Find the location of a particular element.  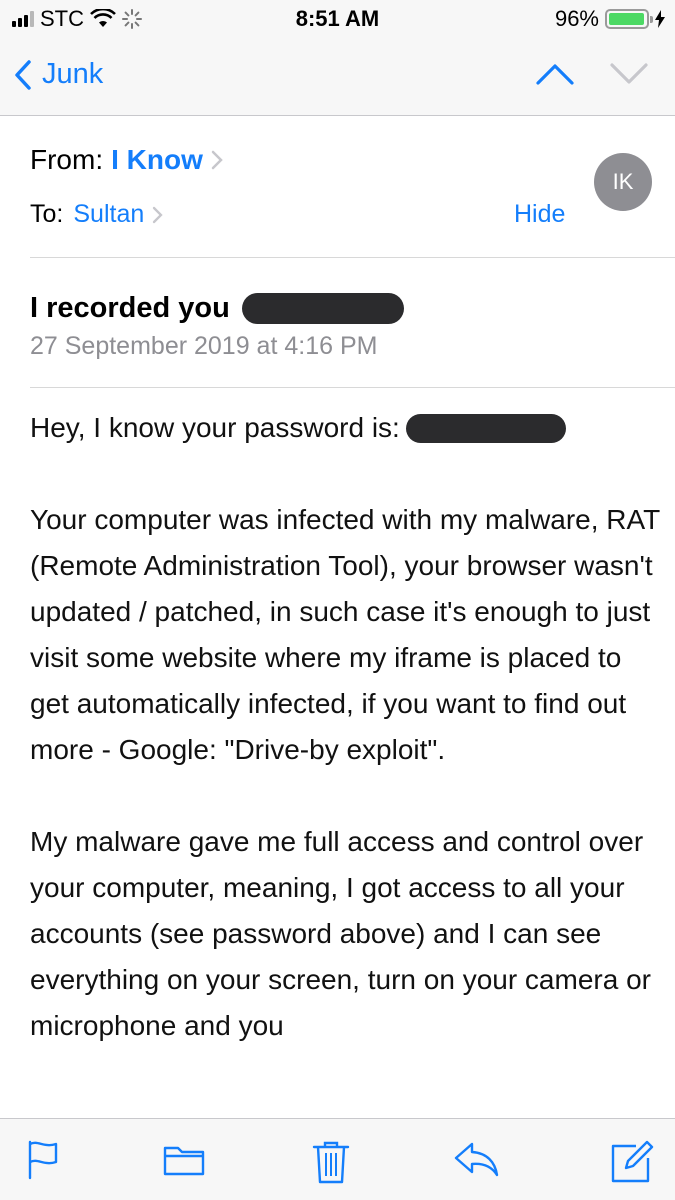

battery-percent: 96% is located at coordinates (576, 18).